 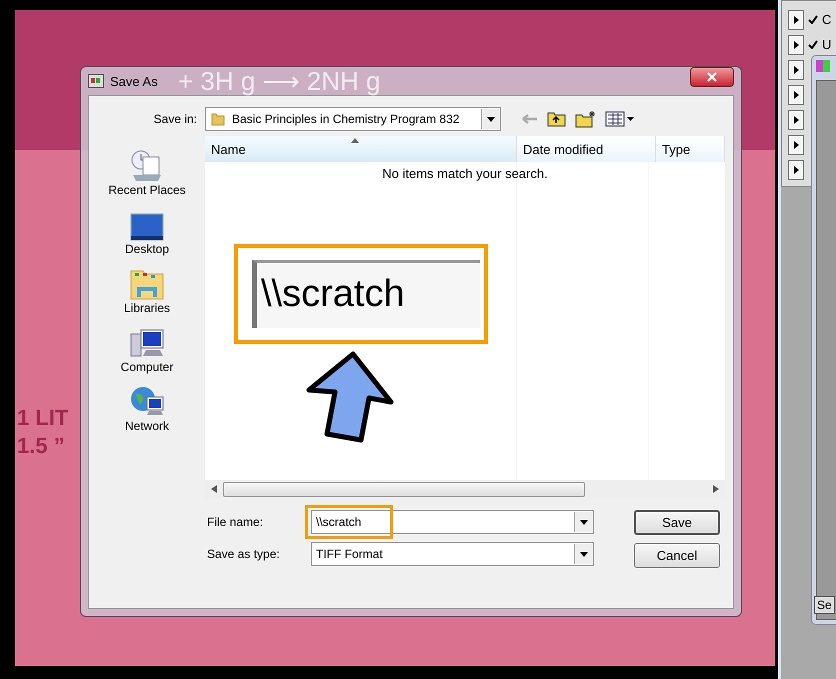 What do you see at coordinates (557, 119) in the screenshot?
I see `up-folder-icon` at bounding box center [557, 119].